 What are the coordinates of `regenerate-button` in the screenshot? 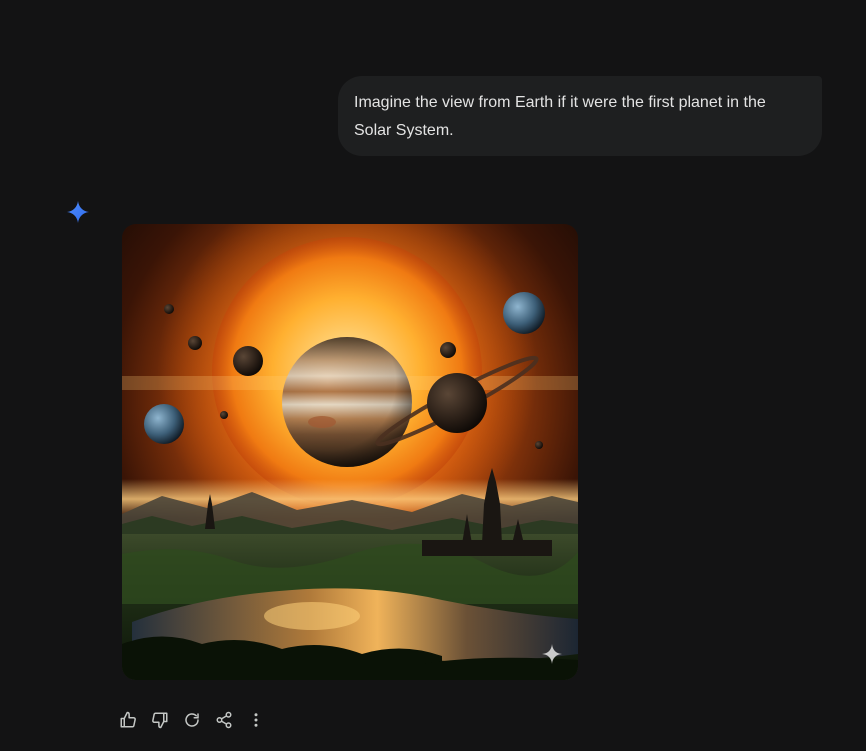 It's located at (192, 720).